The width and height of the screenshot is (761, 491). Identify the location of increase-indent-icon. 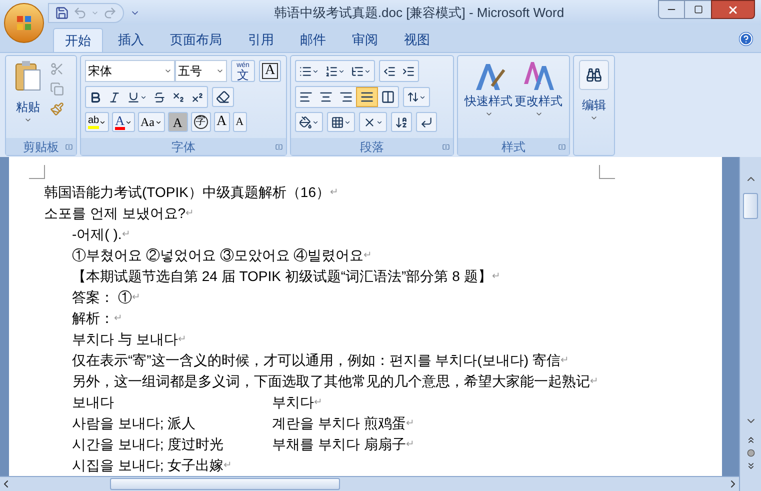
(408, 71).